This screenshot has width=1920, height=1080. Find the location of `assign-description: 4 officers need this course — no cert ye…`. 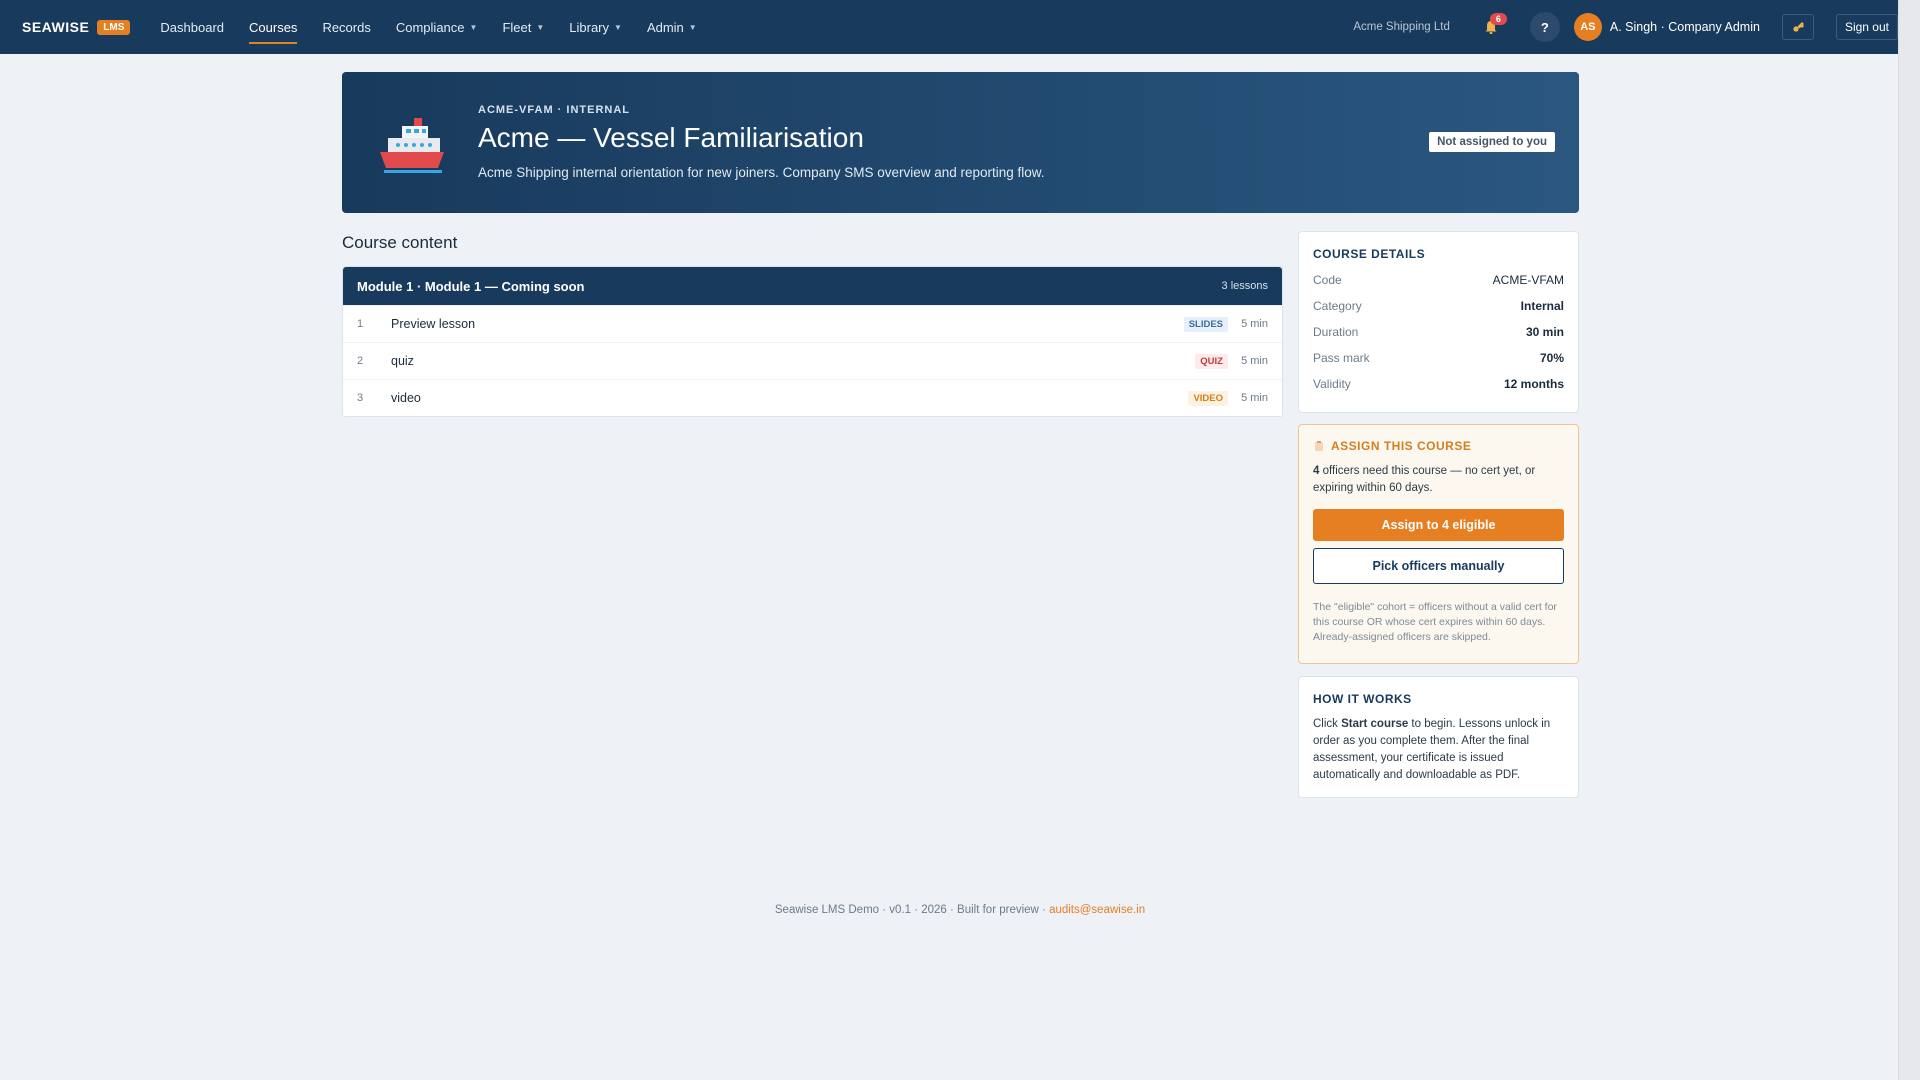

assign-description: 4 officers need this course — no cert ye… is located at coordinates (1438, 480).